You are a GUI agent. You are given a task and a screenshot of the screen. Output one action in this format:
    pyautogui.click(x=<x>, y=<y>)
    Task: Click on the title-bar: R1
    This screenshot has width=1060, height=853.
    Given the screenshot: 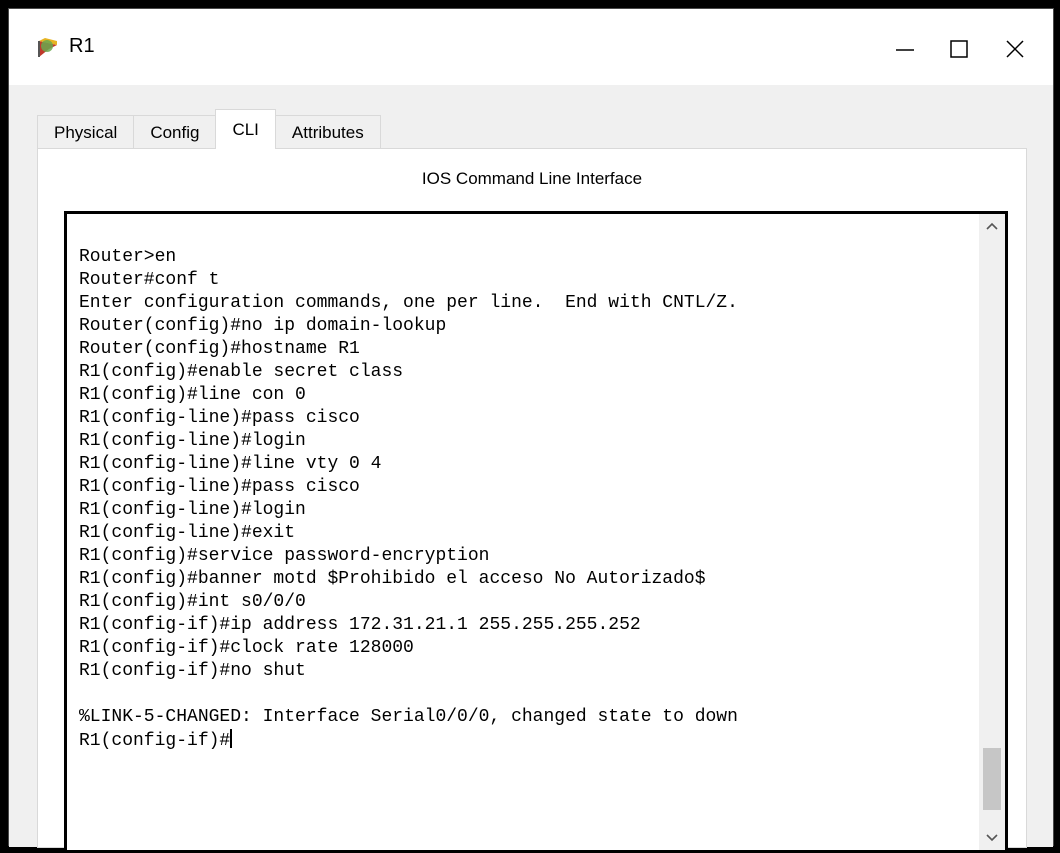 What is the action you would take?
    pyautogui.click(x=531, y=47)
    